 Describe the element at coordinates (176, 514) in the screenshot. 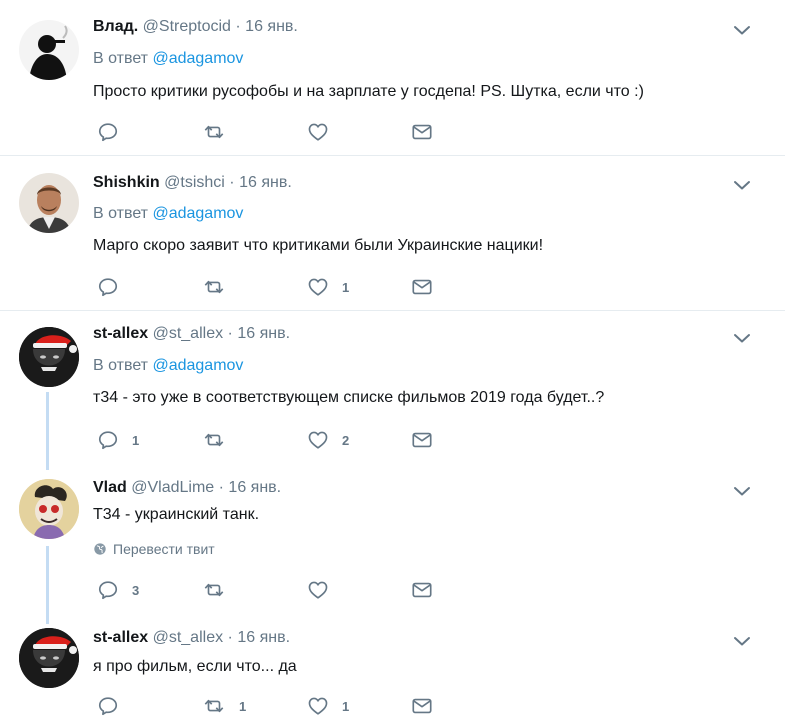

I see `tweet-text: Т34 - украинский танк.` at that location.